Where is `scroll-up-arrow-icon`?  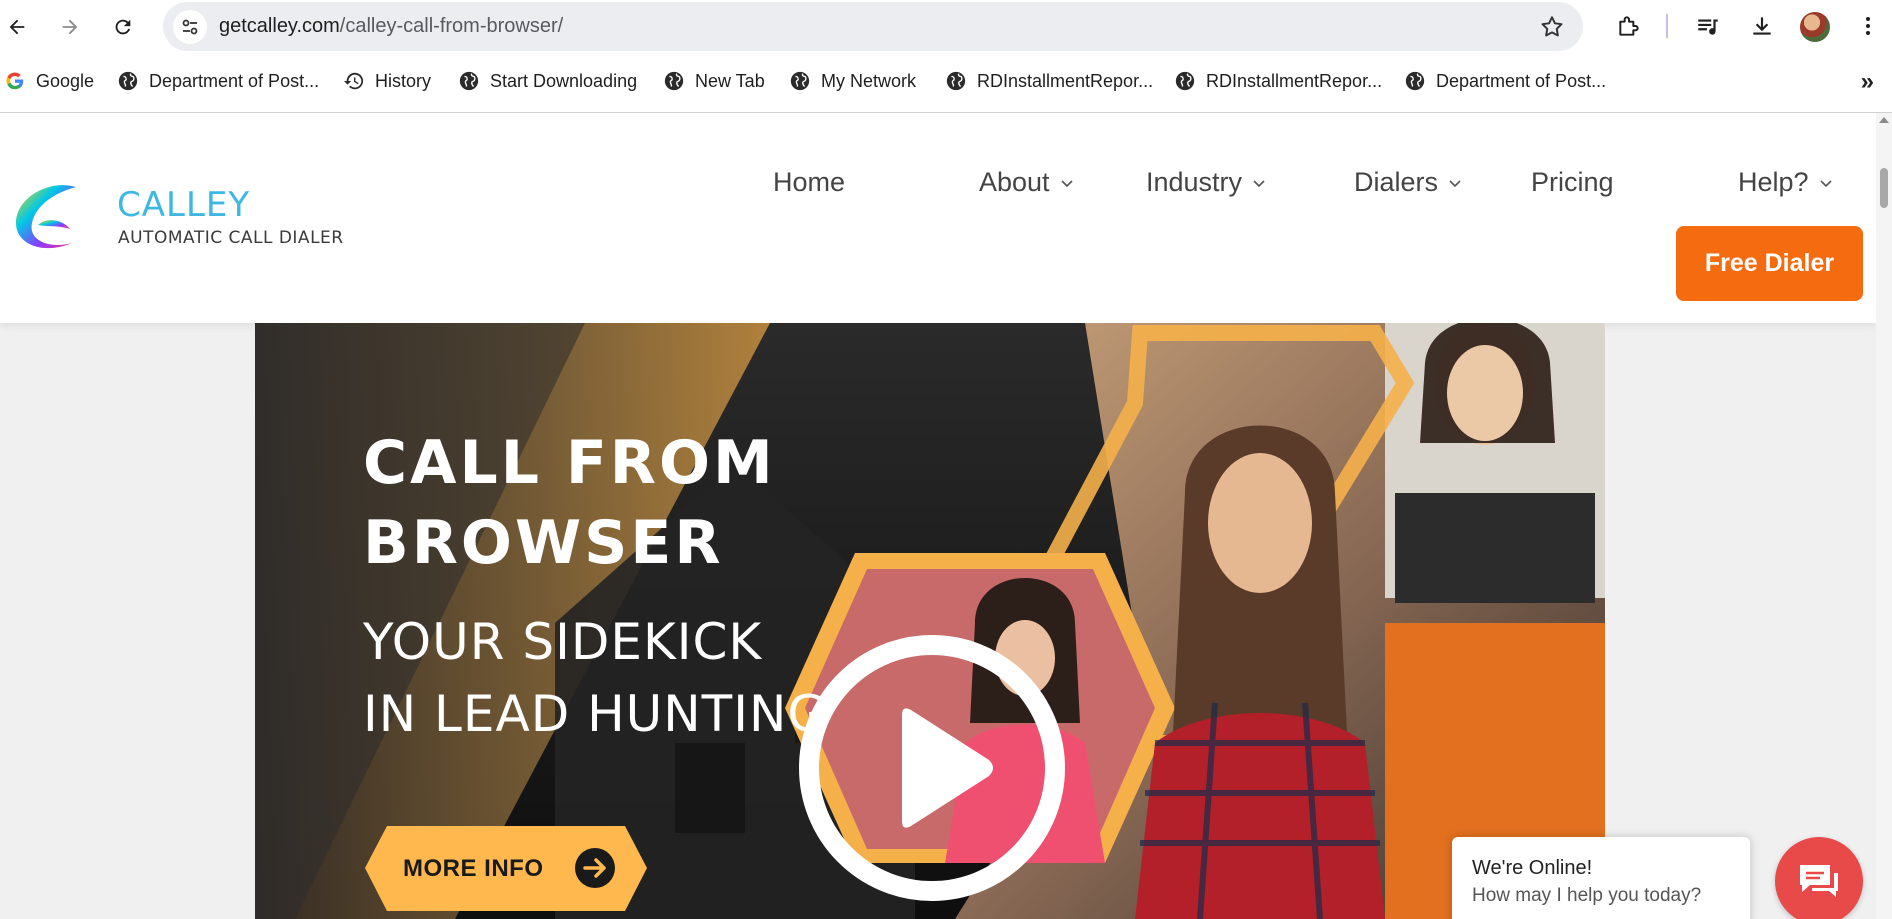
scroll-up-arrow-icon is located at coordinates (1884, 120).